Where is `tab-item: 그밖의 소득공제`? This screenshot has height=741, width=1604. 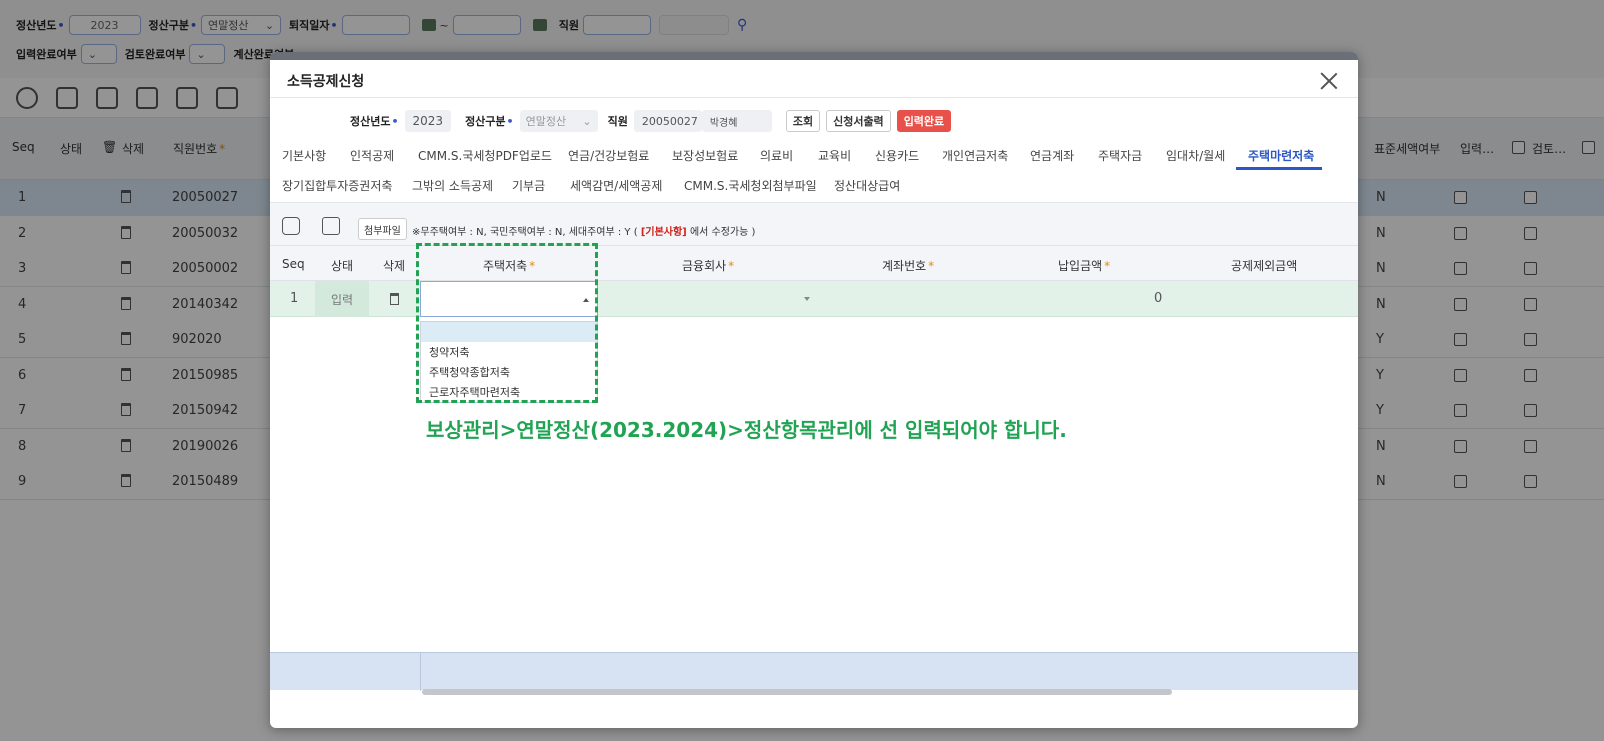 tab-item: 그밖의 소득공제 is located at coordinates (452, 185).